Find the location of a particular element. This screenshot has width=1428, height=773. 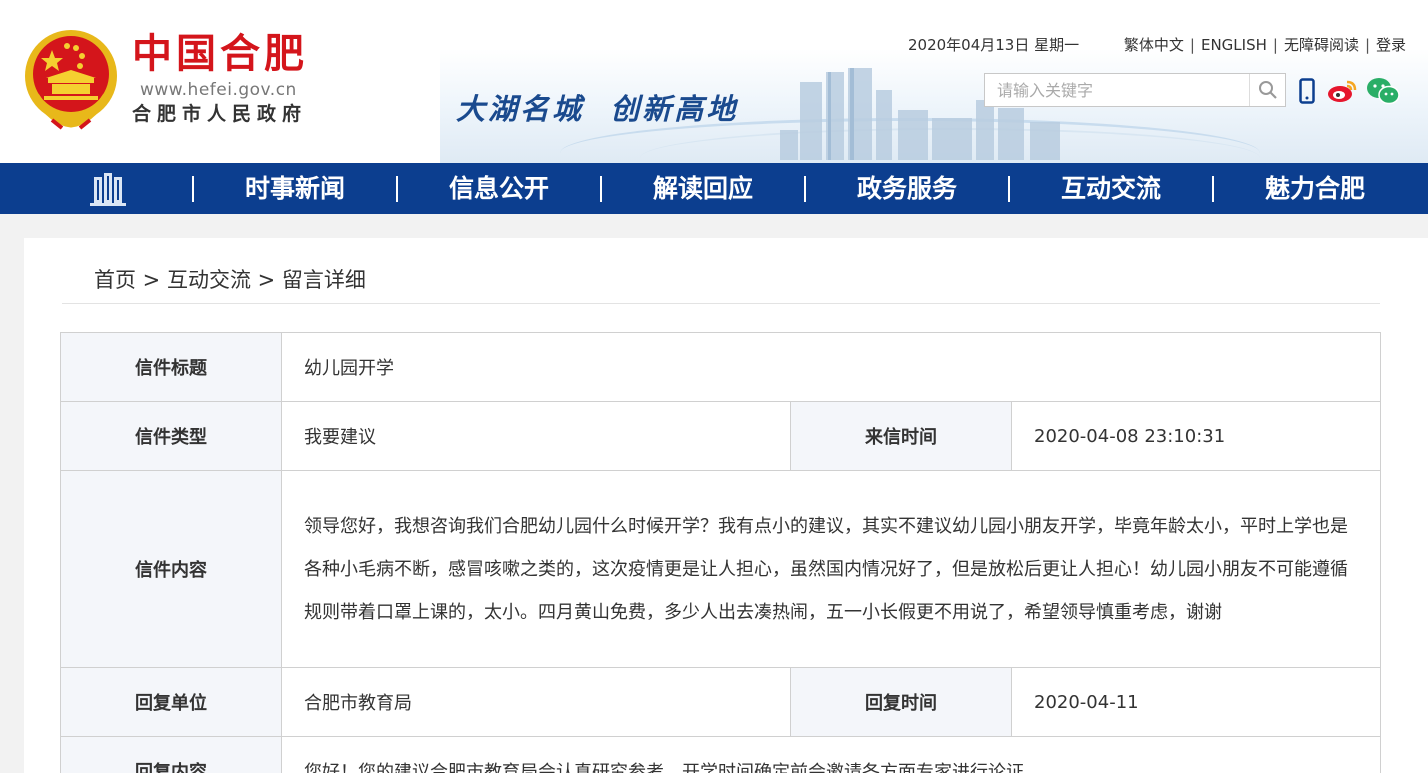

nav-item-charm-hefei: 魅力合肥 is located at coordinates (1315, 188).